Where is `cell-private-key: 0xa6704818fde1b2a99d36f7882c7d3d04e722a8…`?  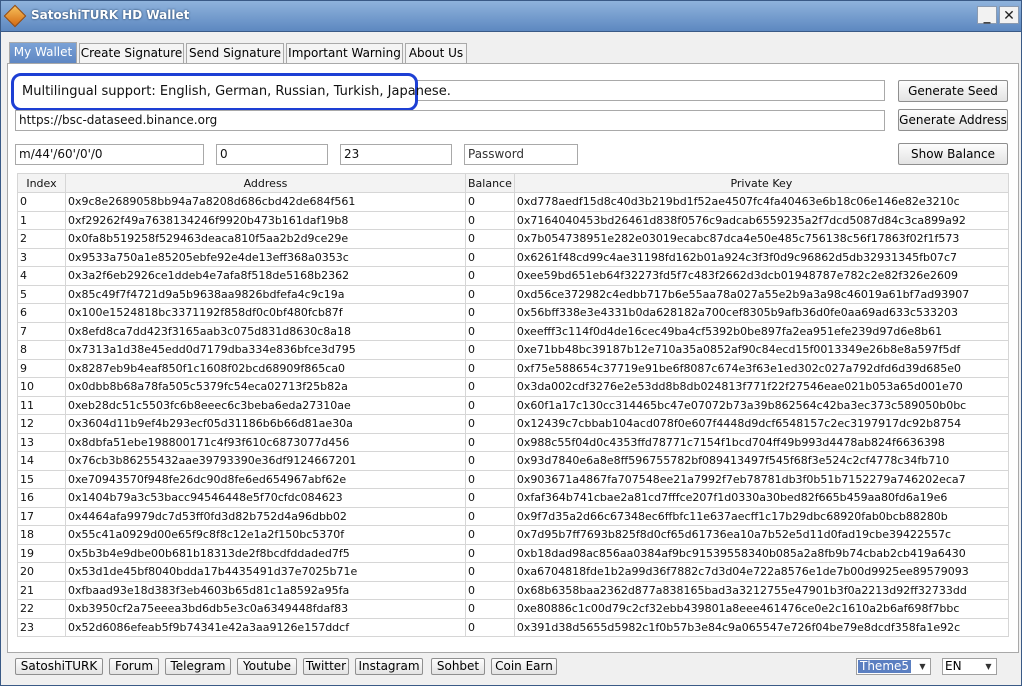
cell-private-key: 0xa6704818fde1b2a99d36f7882c7d3d04e722a8… is located at coordinates (761, 572).